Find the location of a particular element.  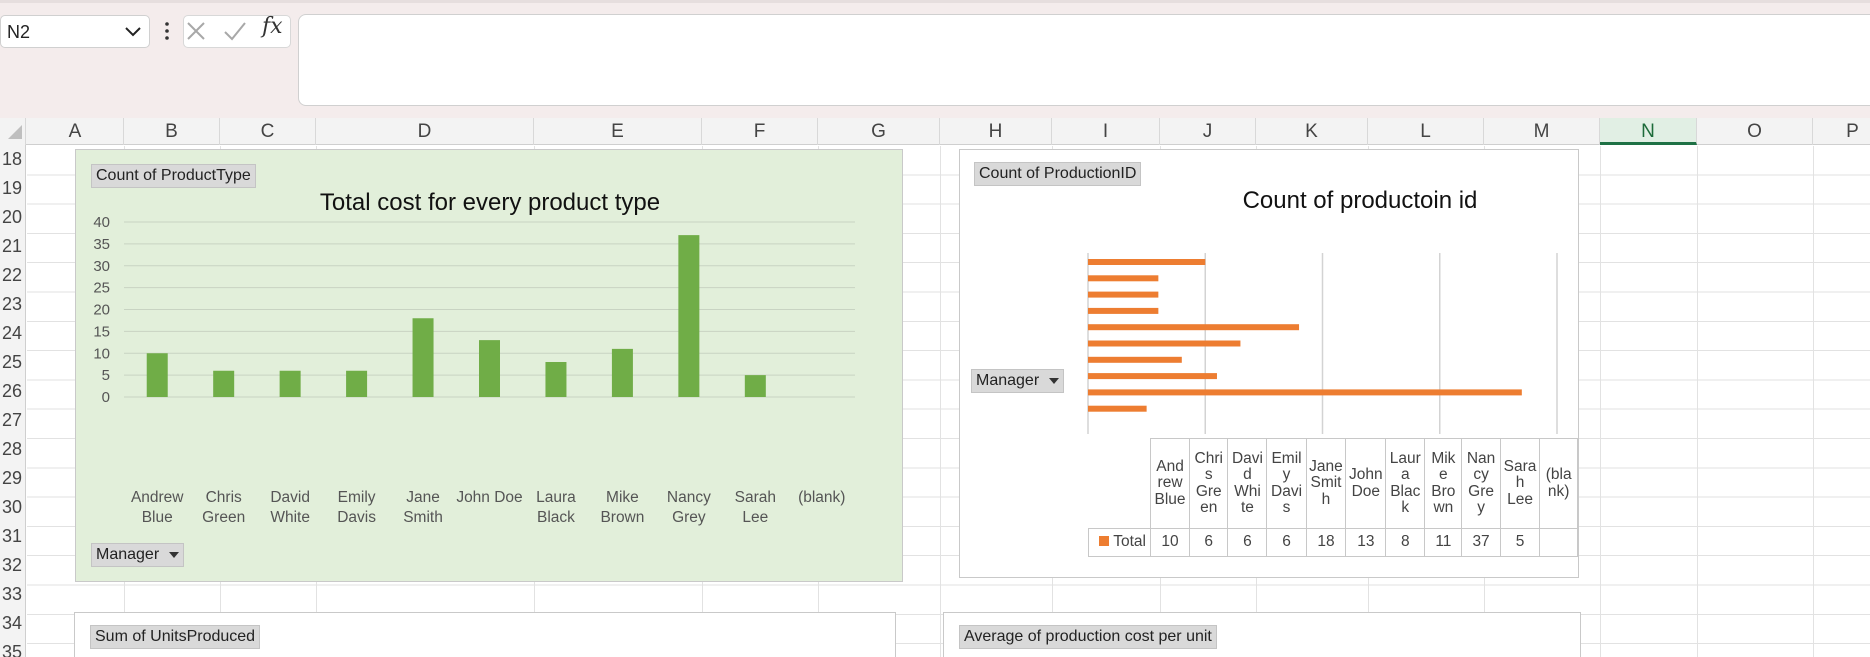

pivot-chart-avg-cost: Average of production cost per unit is located at coordinates (1262, 634).